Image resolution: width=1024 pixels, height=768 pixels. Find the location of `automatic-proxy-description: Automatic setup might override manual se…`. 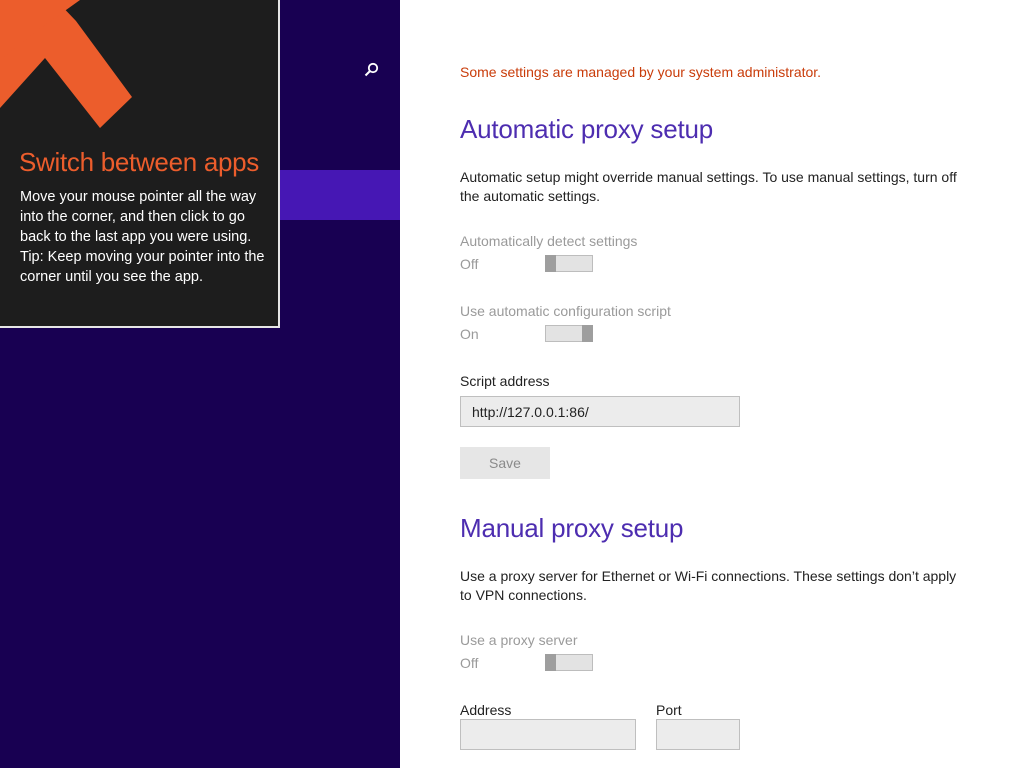

automatic-proxy-description: Automatic setup might override manual se… is located at coordinates (708, 186).